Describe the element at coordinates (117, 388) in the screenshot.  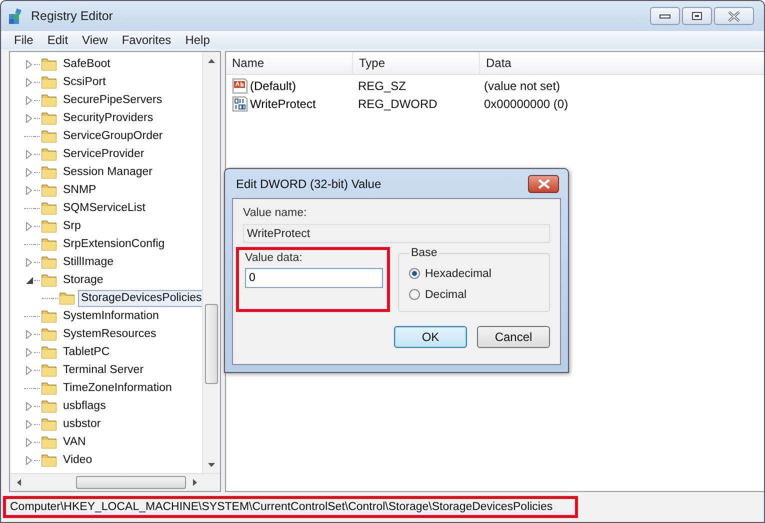
I see `tree-item: TimeZoneInformation` at that location.